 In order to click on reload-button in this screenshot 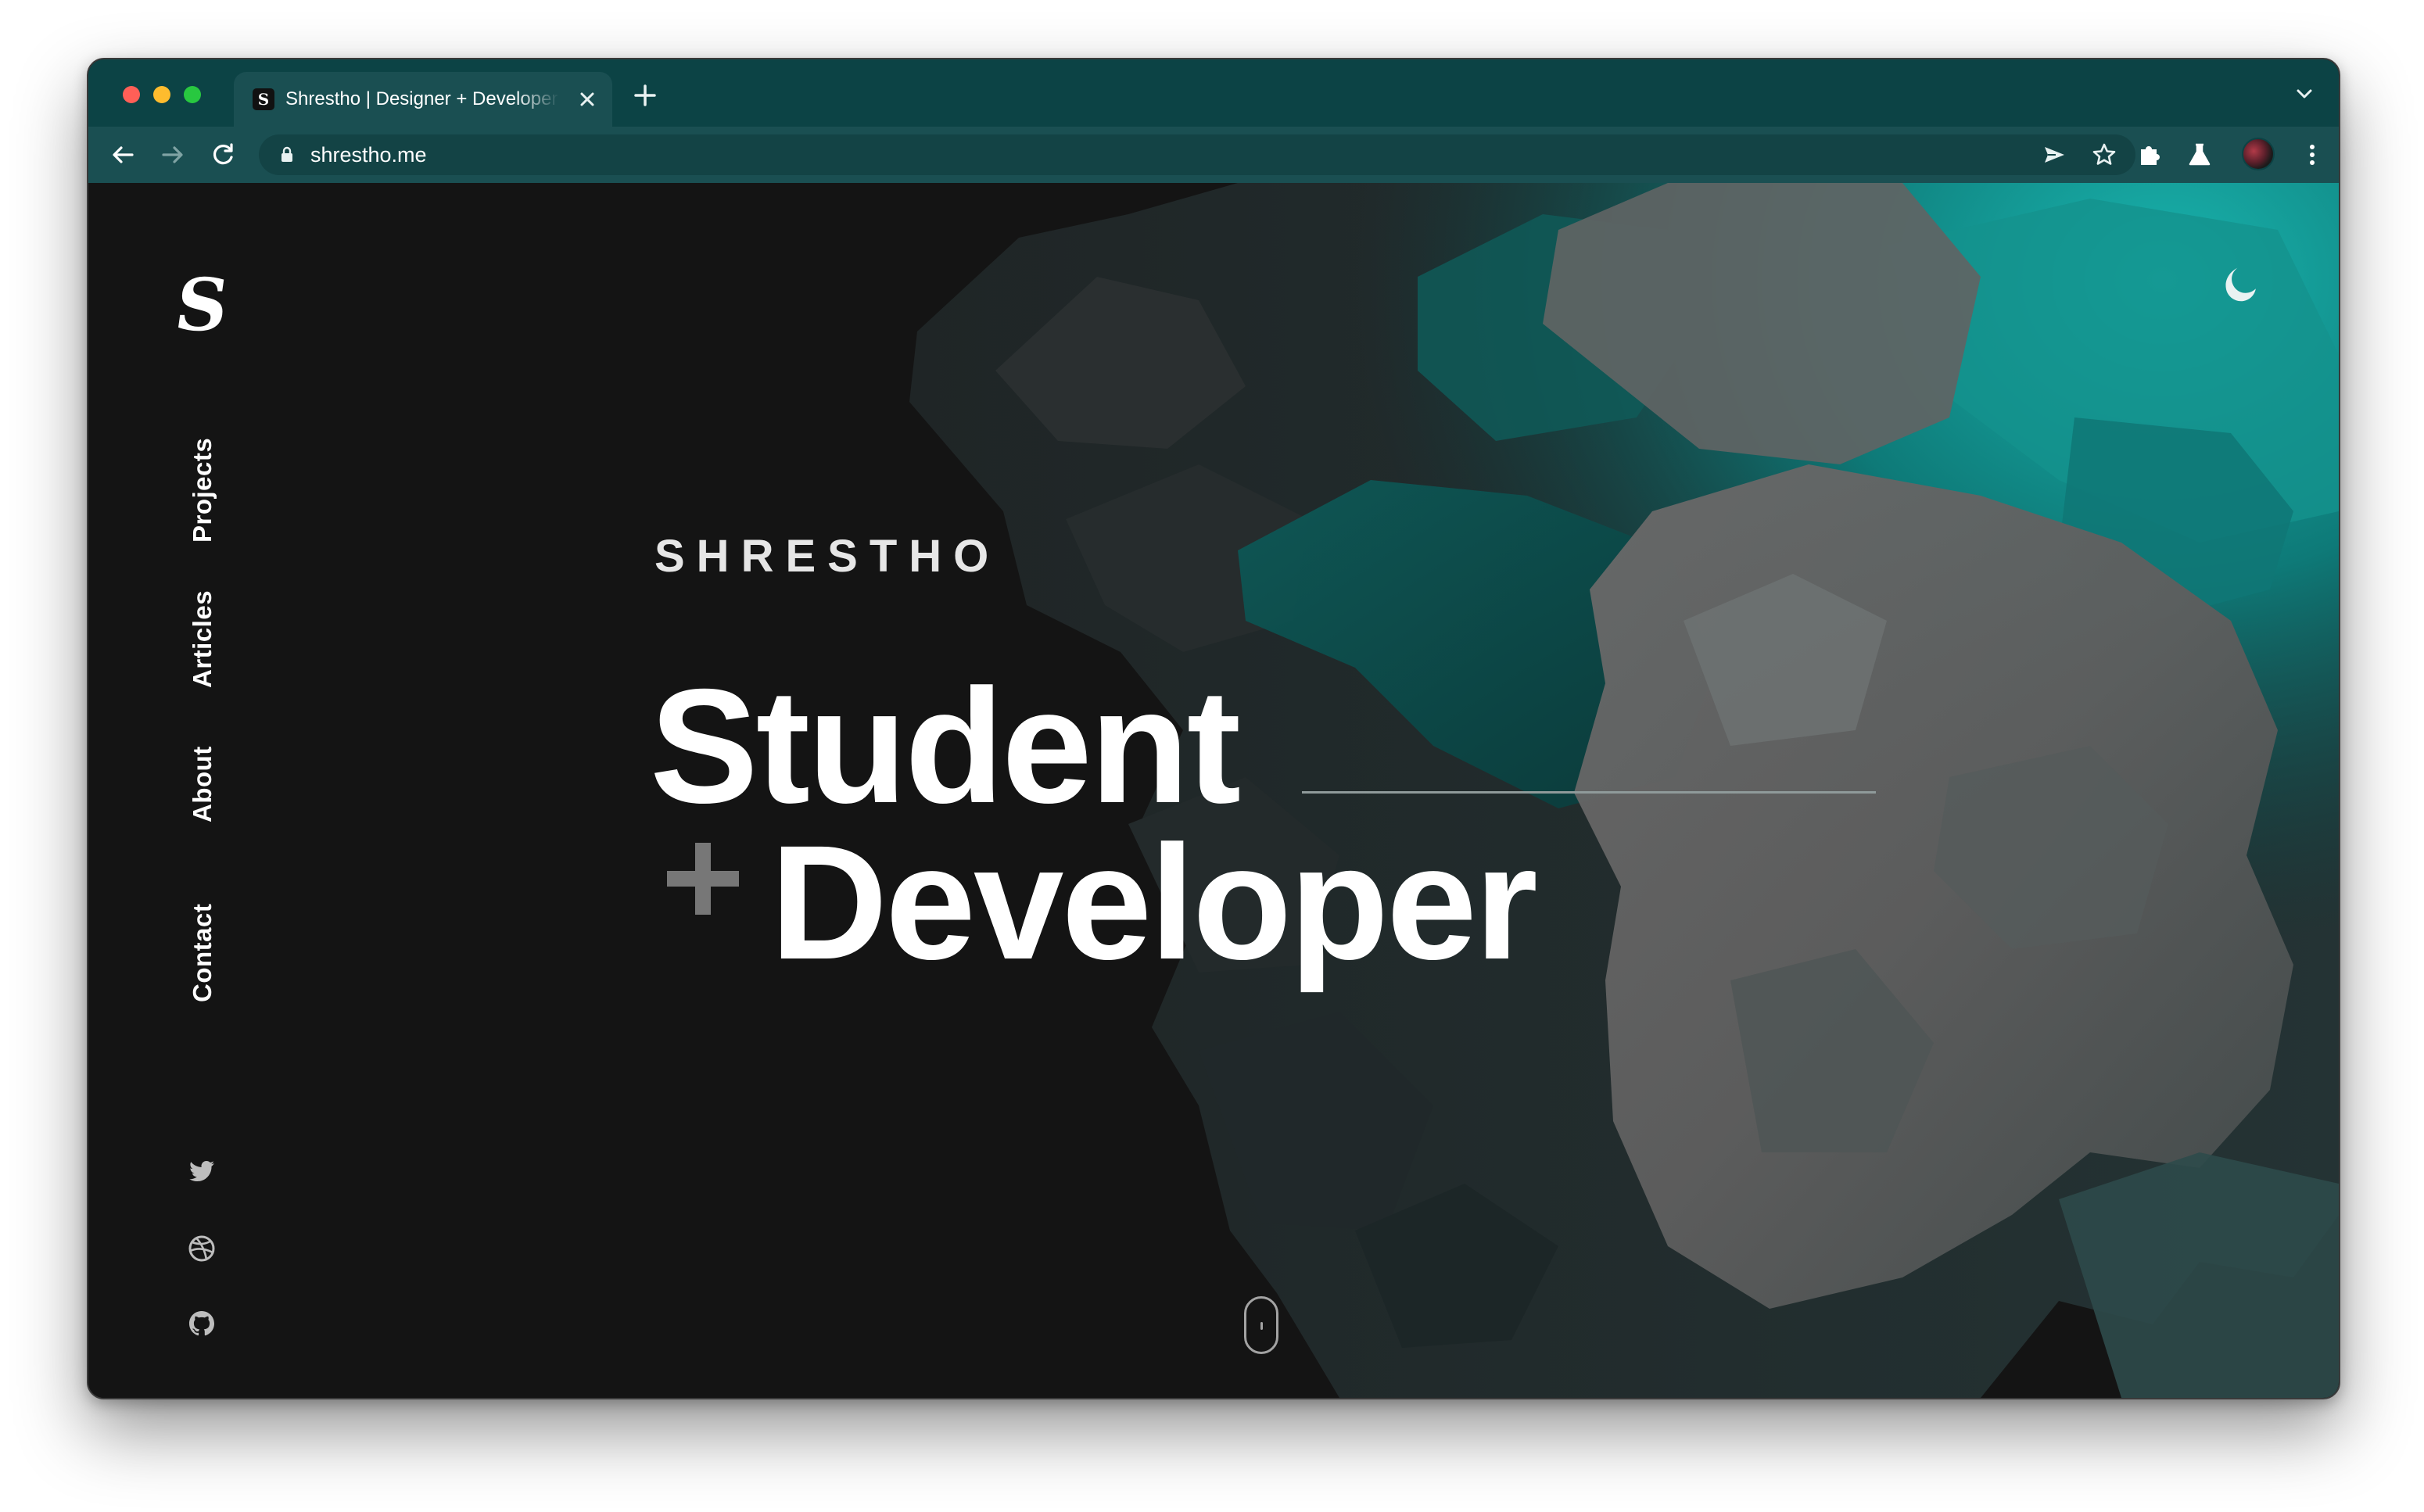, I will do `click(223, 154)`.